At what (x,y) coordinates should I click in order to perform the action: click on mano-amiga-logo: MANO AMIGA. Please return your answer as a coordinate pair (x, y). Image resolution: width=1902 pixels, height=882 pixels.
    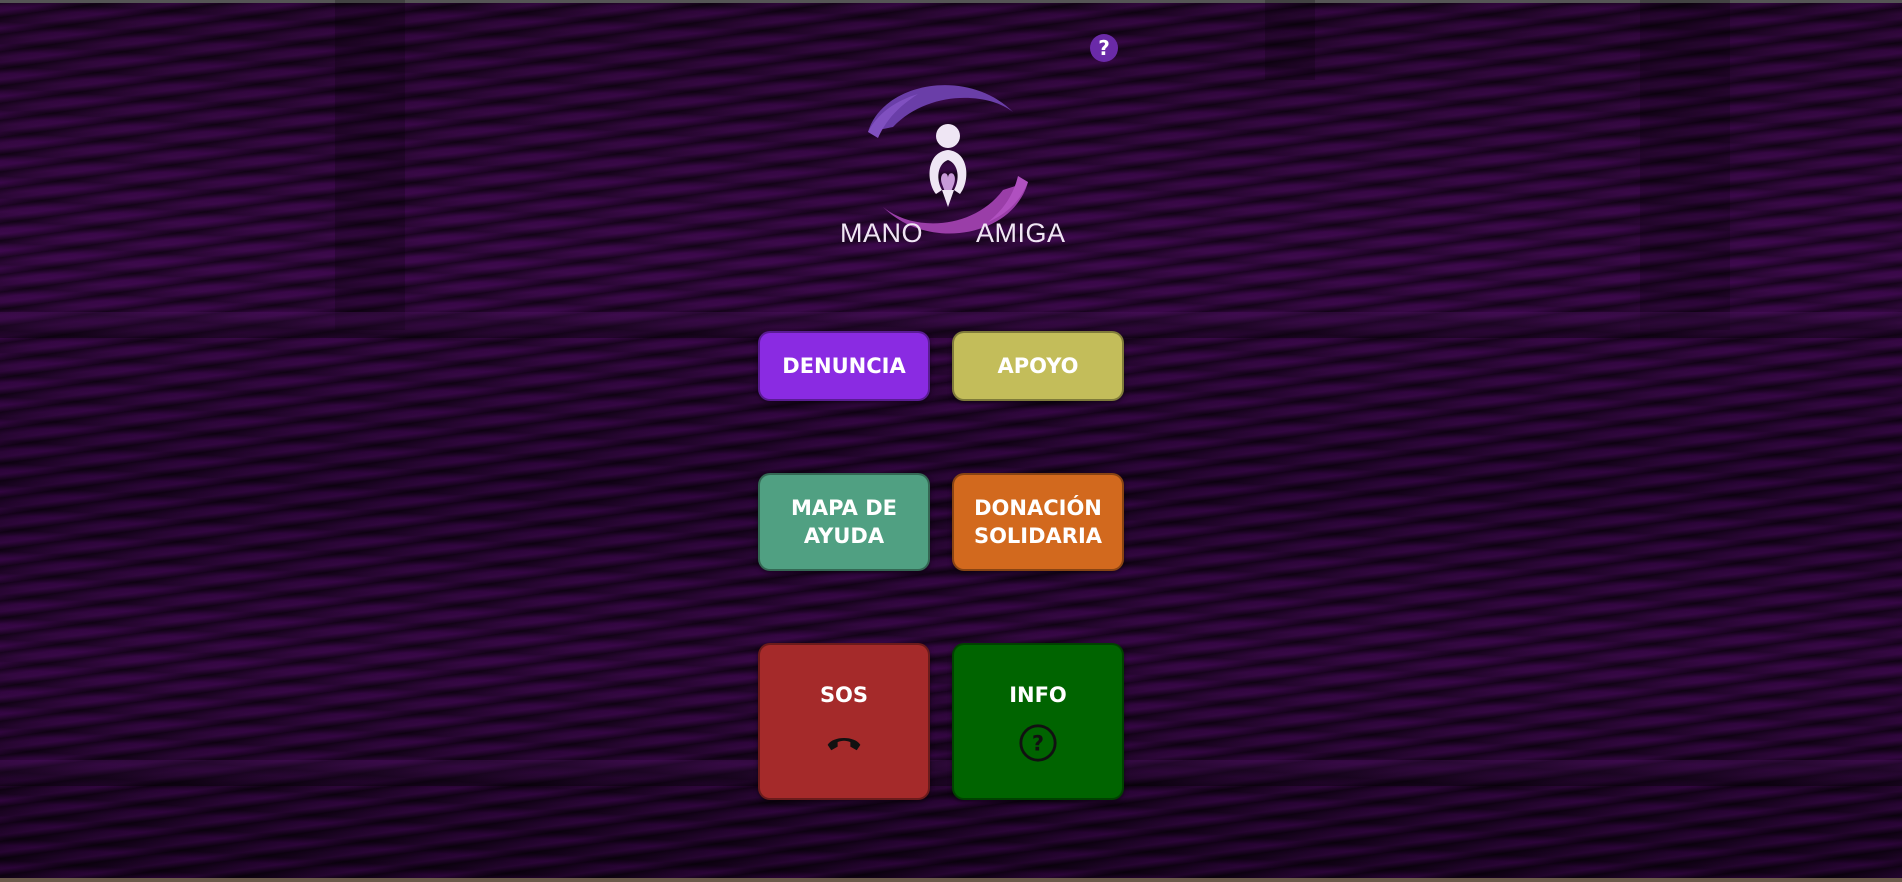
    Looking at the image, I should click on (951, 160).